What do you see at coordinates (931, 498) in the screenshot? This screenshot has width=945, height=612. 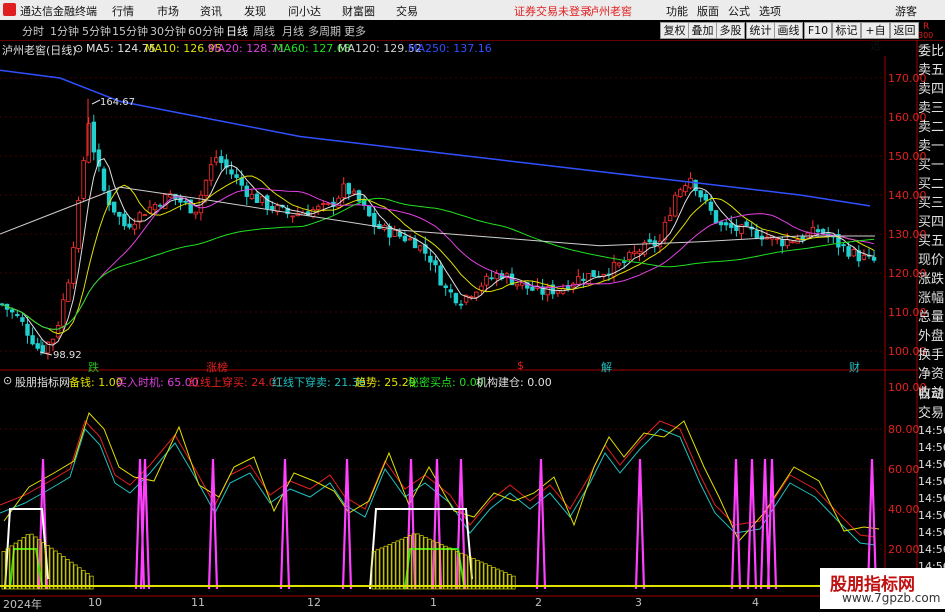 I see `tick-time-4: 14:56` at bounding box center [931, 498].